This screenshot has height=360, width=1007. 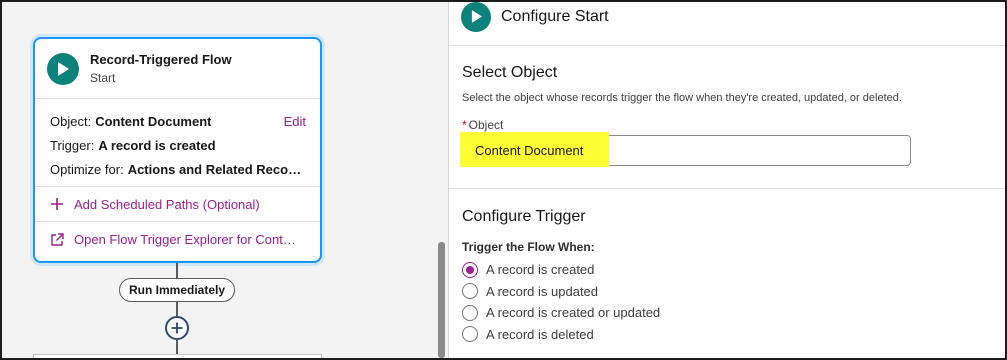 What do you see at coordinates (441, 300) in the screenshot?
I see `canvas-scrollbar` at bounding box center [441, 300].